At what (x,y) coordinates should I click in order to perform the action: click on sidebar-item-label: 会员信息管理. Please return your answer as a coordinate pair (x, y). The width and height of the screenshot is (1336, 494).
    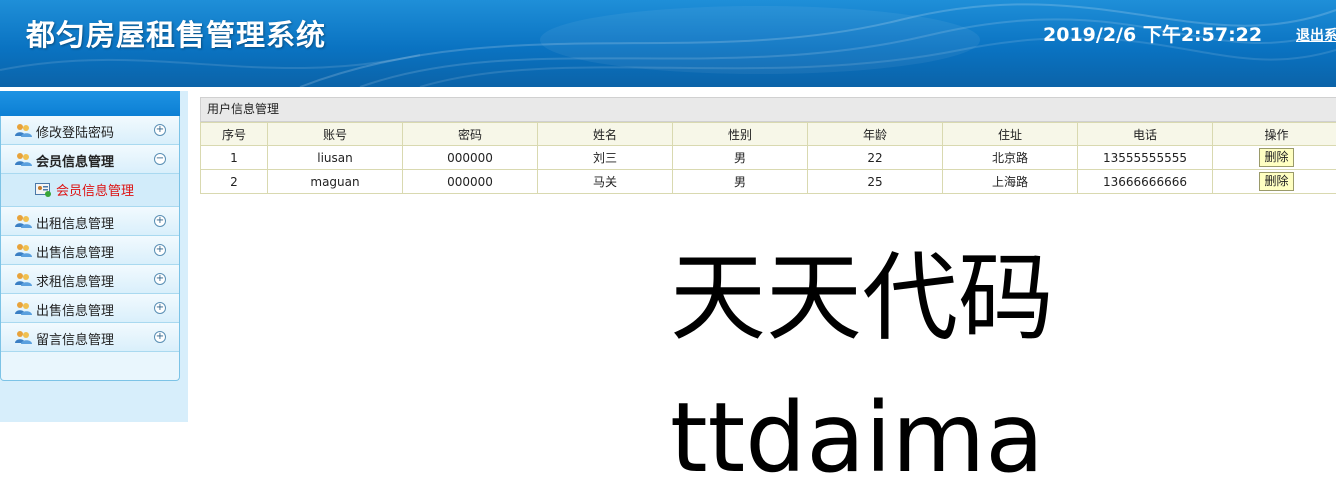
    Looking at the image, I should click on (75, 160).